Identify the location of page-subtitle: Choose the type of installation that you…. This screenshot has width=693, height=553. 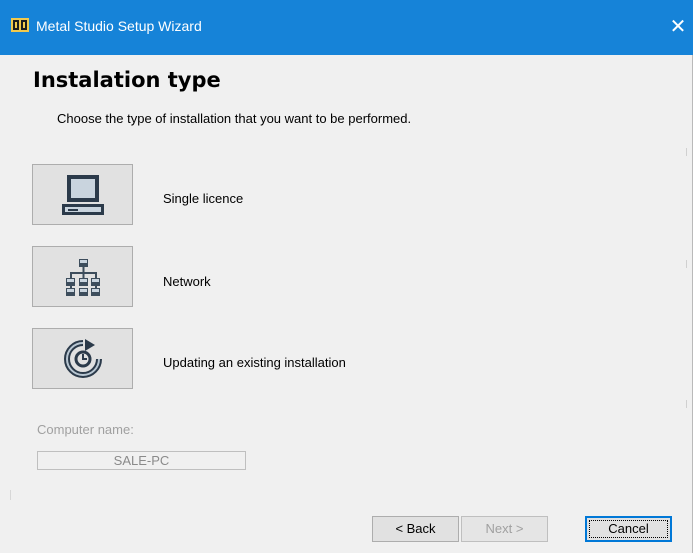
(234, 118).